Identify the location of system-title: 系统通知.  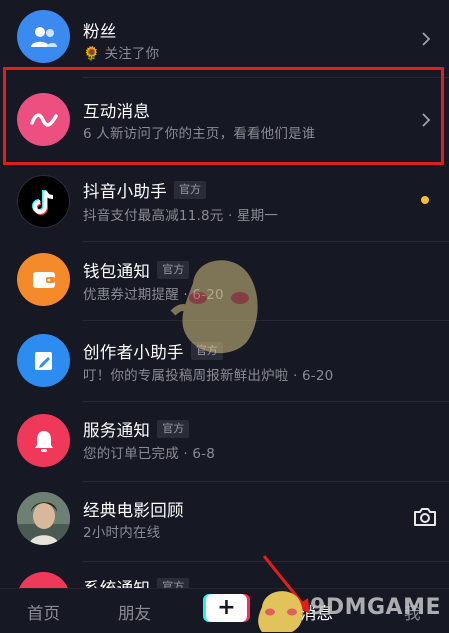
(116, 581).